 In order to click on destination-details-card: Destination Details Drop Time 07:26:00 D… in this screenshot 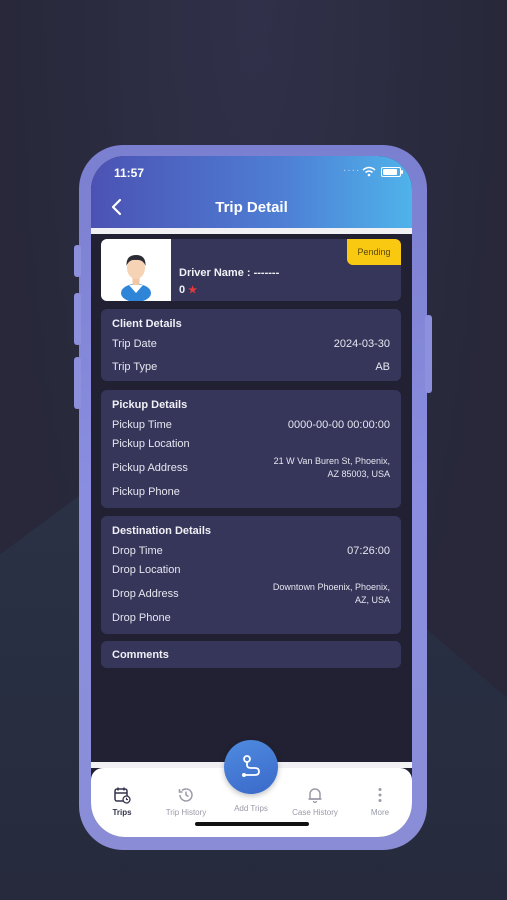, I will do `click(251, 575)`.